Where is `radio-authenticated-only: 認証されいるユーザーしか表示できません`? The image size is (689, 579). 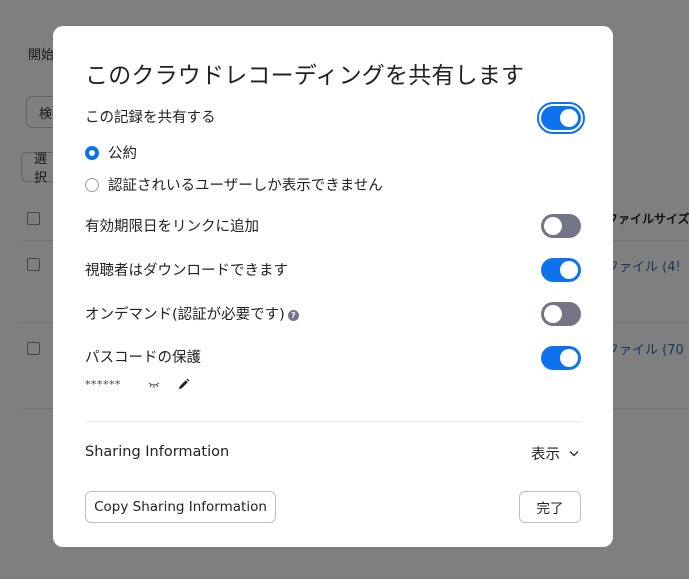 radio-authenticated-only: 認証されいるユーザーしか表示できません is located at coordinates (234, 184).